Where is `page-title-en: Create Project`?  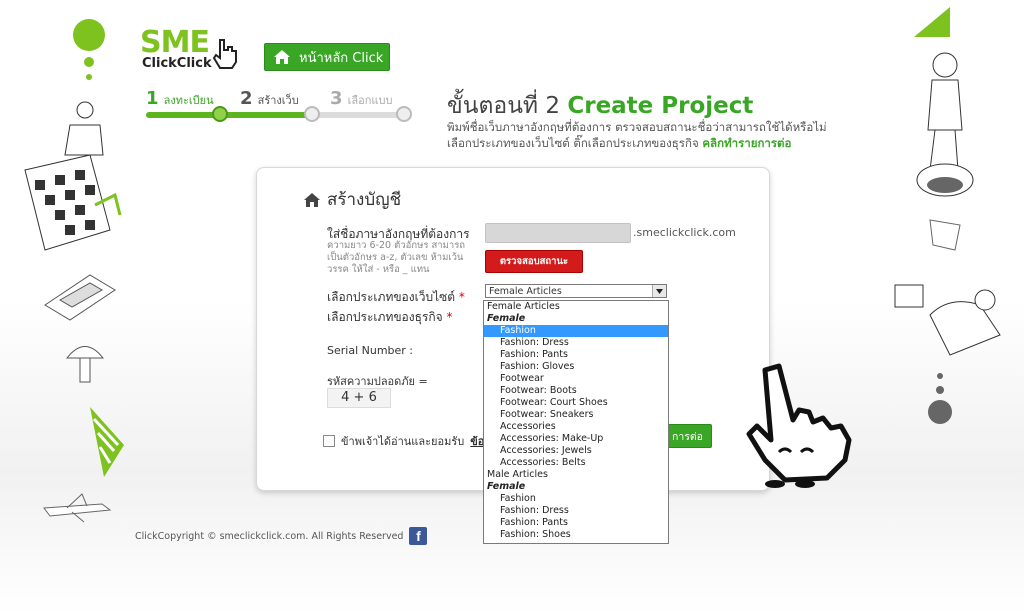 page-title-en: Create Project is located at coordinates (660, 106).